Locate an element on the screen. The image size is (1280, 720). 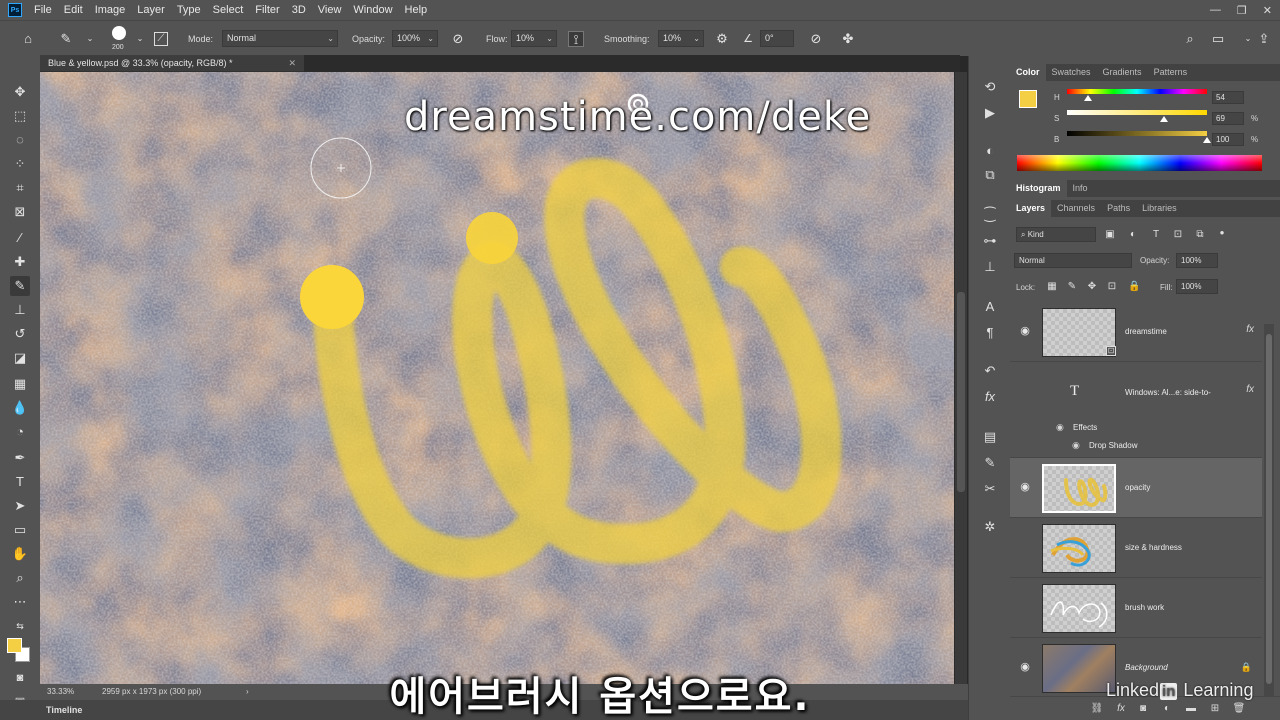
menu-layer: Layer is located at coordinates (151, 10).